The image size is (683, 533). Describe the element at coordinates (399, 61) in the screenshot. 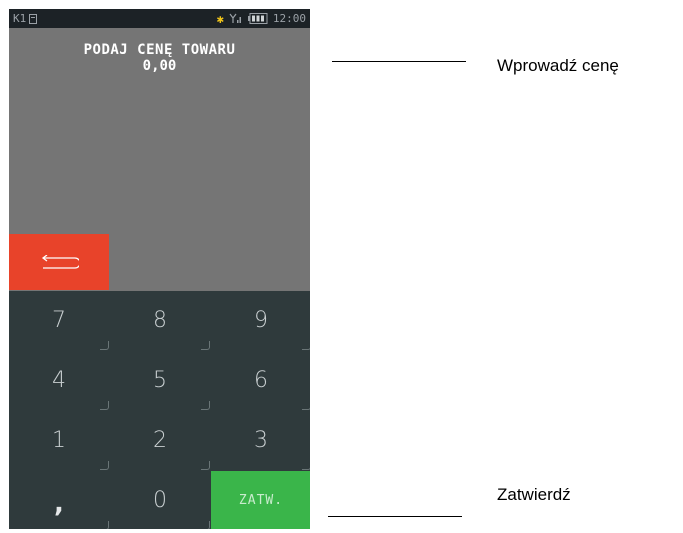

I see `callout-line-price` at that location.